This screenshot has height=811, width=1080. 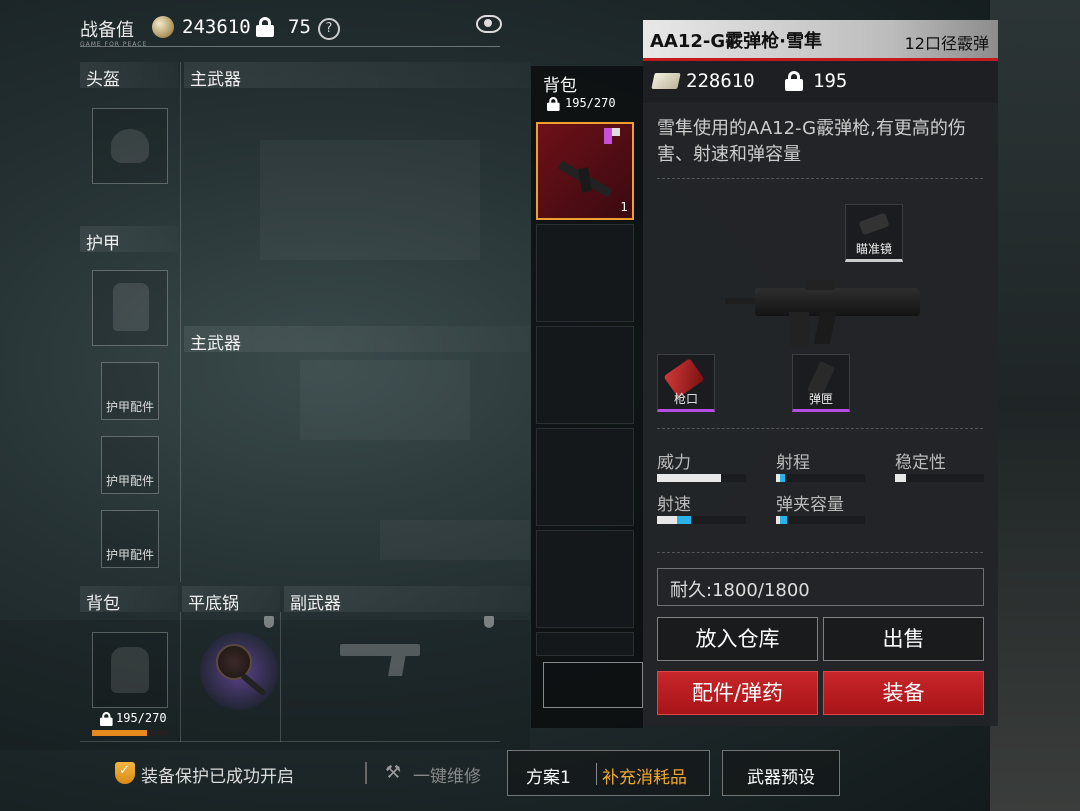 I want to click on main-weapon-label-1: 主武器, so click(x=215, y=80).